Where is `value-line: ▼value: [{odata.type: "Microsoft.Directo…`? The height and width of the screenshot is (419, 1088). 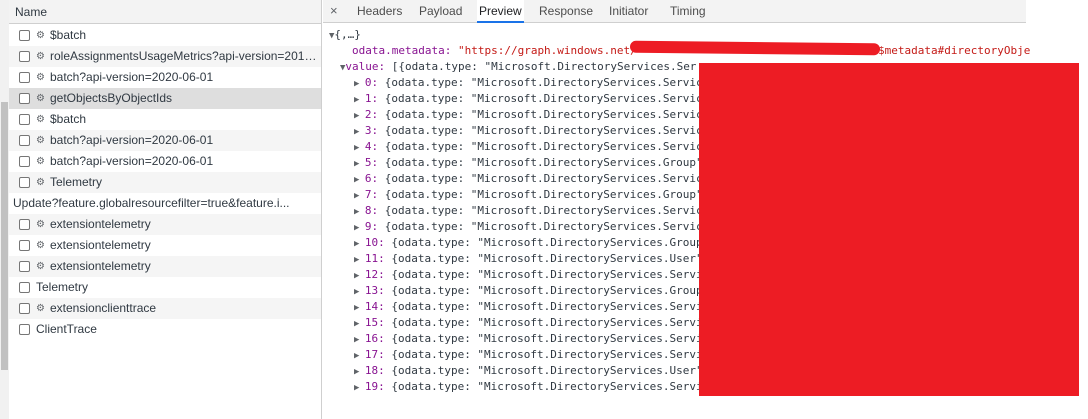 value-line: ▼value: [{odata.type: "Microsoft.Directo… is located at coordinates (518, 67).